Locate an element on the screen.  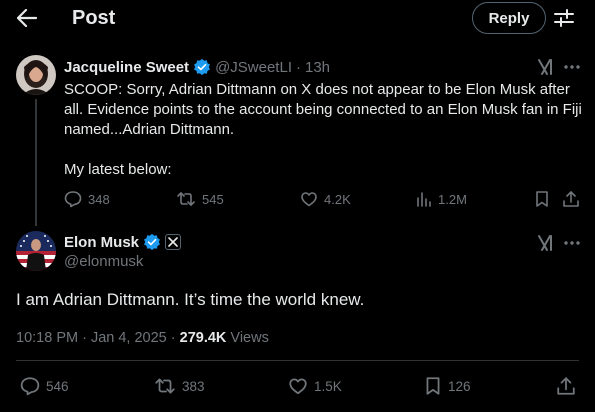
original-post-actions: 348 545 4.2K 1.2M is located at coordinates (324, 201).